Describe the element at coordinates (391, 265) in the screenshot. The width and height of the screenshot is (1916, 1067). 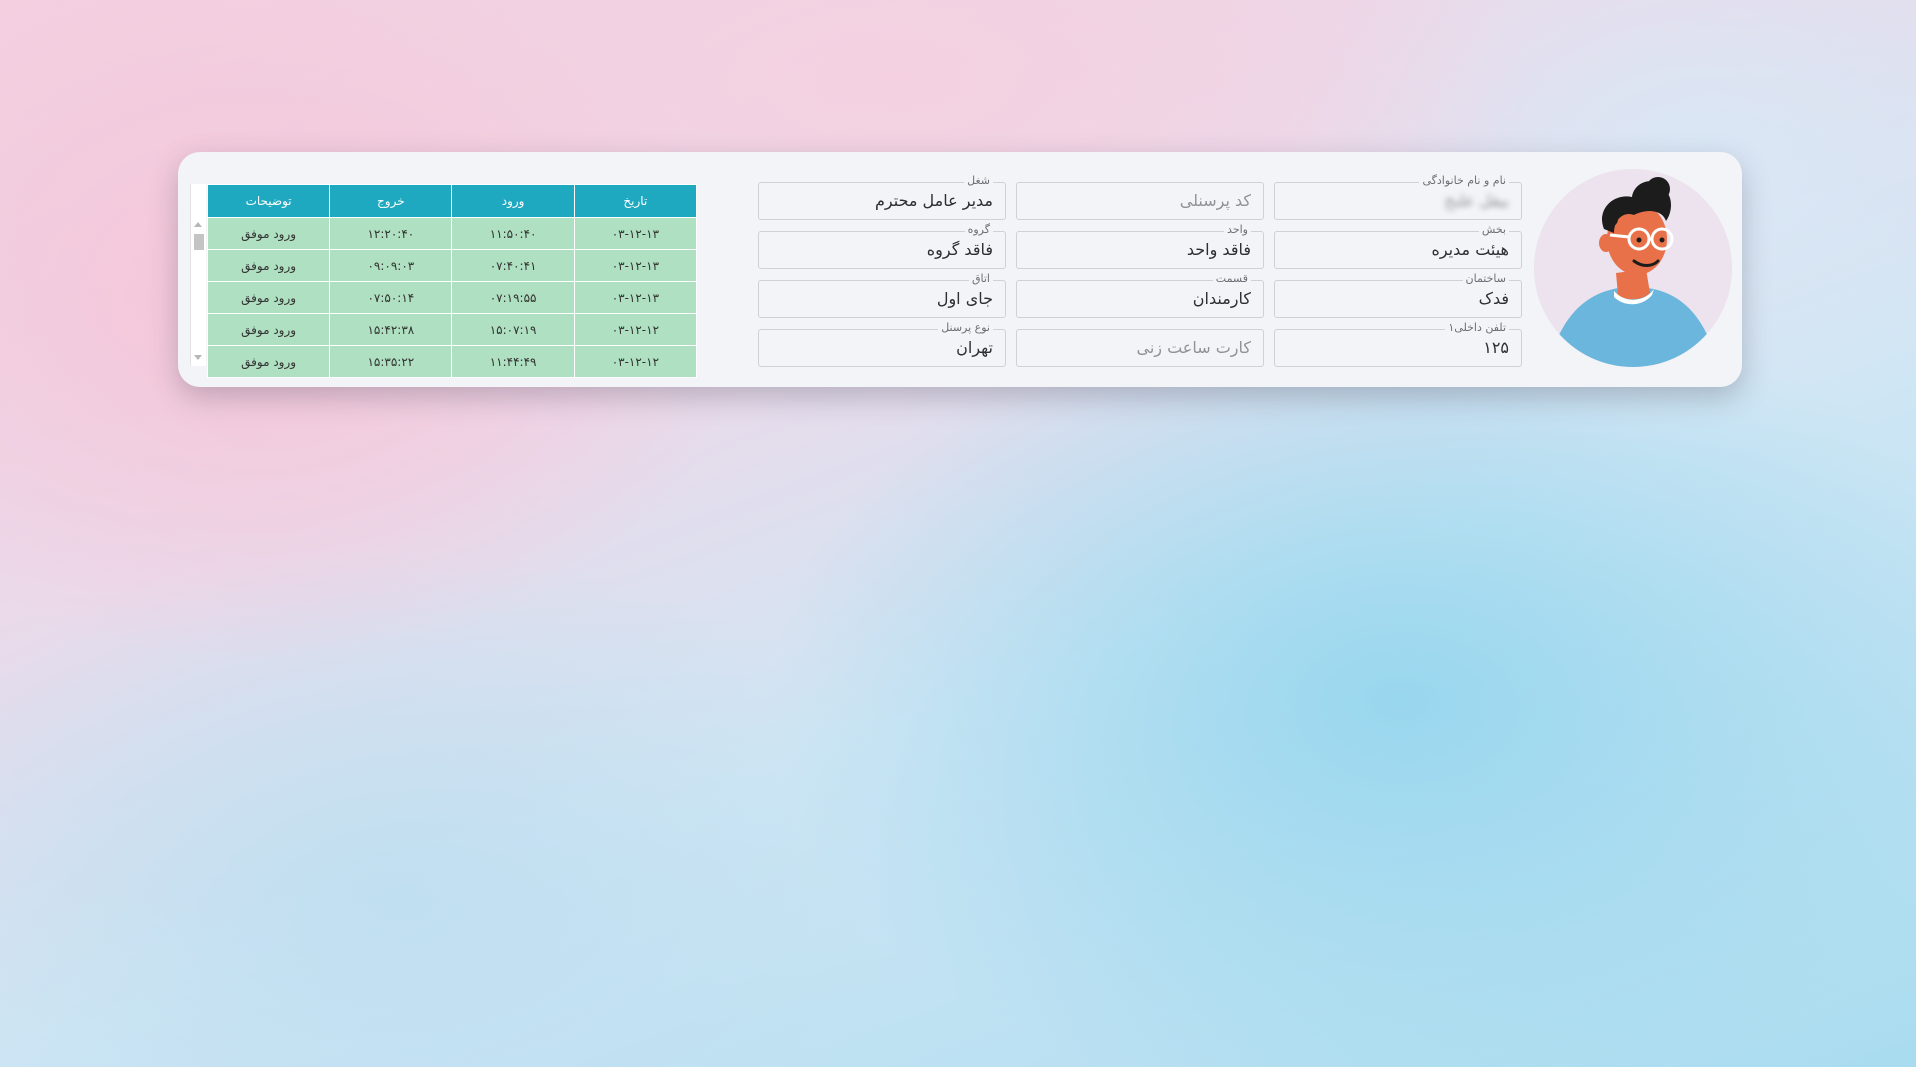
I see `cell-exit: ۰۹:۰۹:۰۳` at that location.